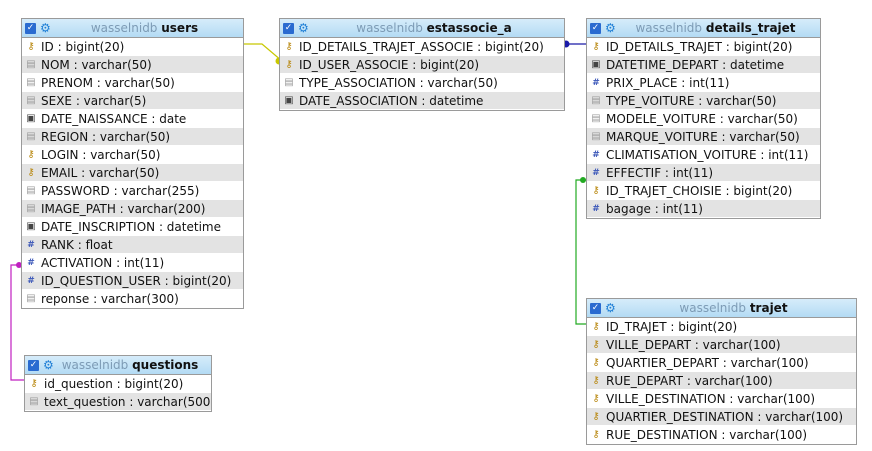 The height and width of the screenshot is (451, 872). I want to click on column-row: ⚷ ID_TRAJET_CHOISIE : bigint(20), so click(703, 191).